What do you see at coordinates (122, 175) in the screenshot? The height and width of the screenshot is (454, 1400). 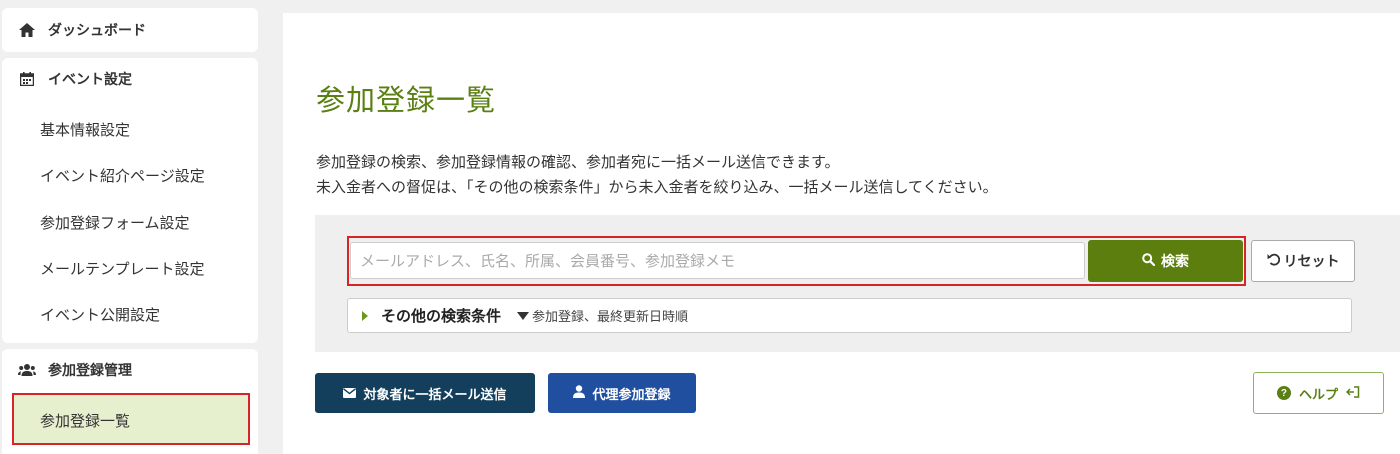 I see `sidebar-item-event-intro-page: イベント紹介ページ設定` at bounding box center [122, 175].